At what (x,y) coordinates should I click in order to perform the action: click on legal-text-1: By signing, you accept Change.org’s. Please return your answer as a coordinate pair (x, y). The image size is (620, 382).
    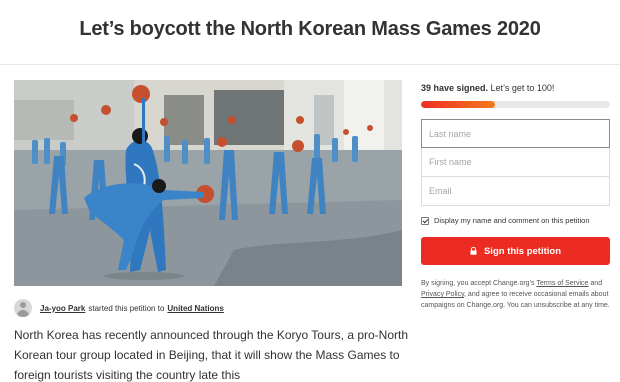
    Looking at the image, I should click on (478, 283).